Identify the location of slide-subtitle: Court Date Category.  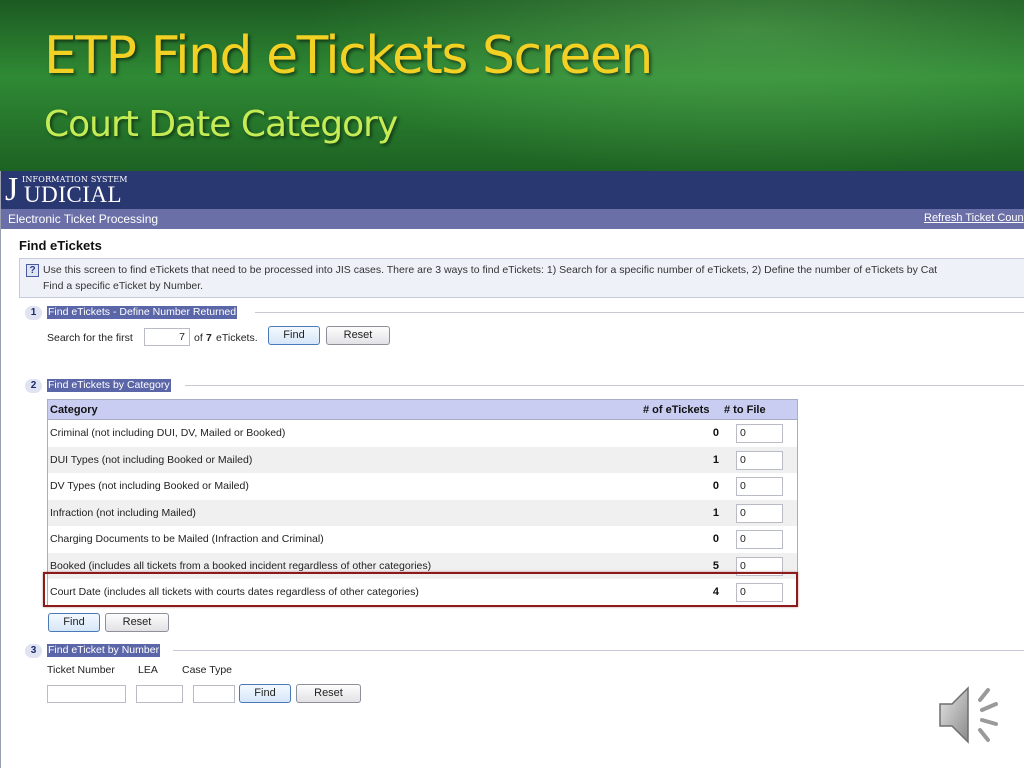
(221, 124).